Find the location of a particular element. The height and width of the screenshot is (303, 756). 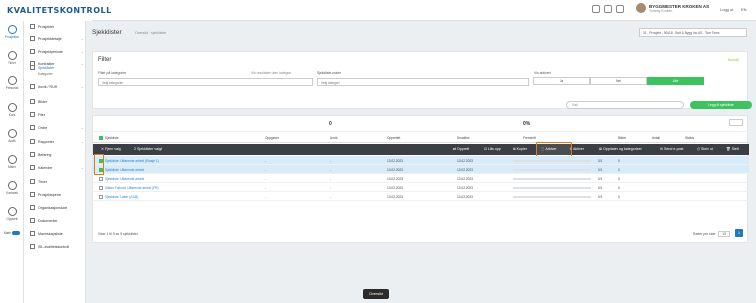

rail-item-timer: Timer is located at coordinates (12, 58).